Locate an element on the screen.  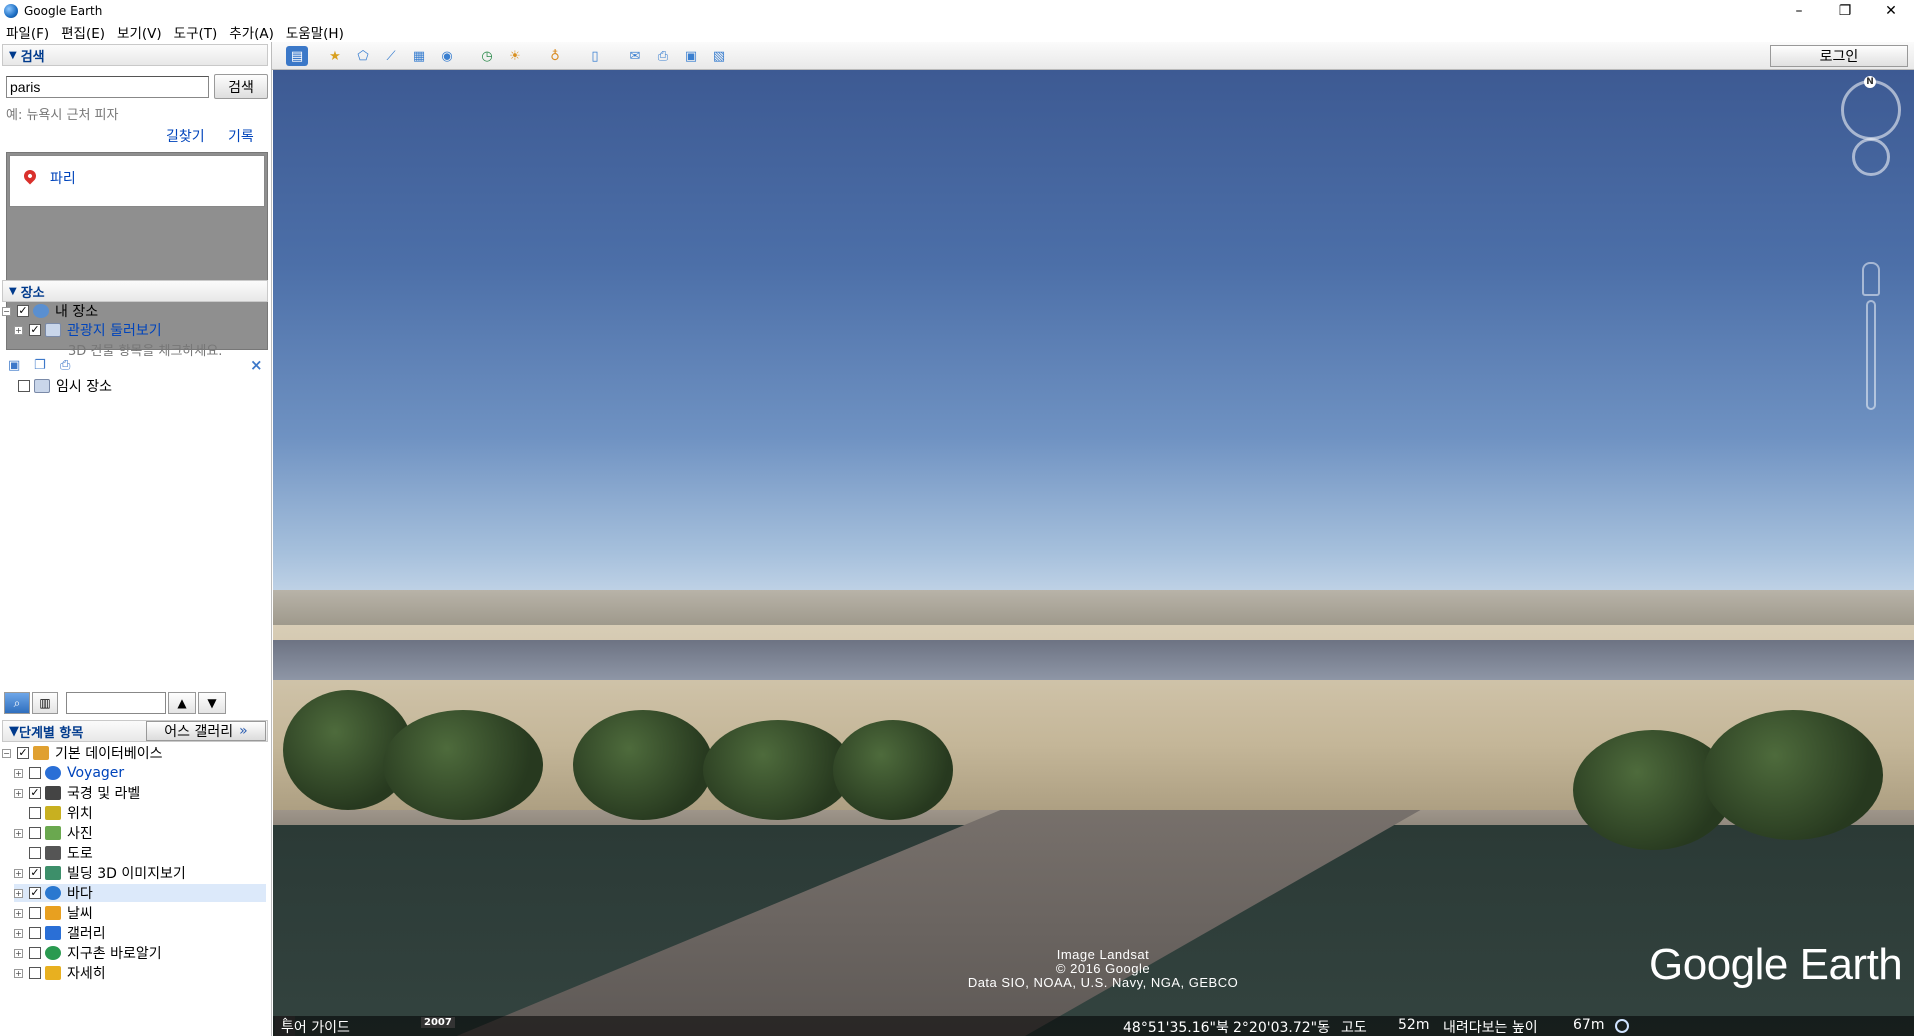
email-icon: ✉ is located at coordinates (635, 56).